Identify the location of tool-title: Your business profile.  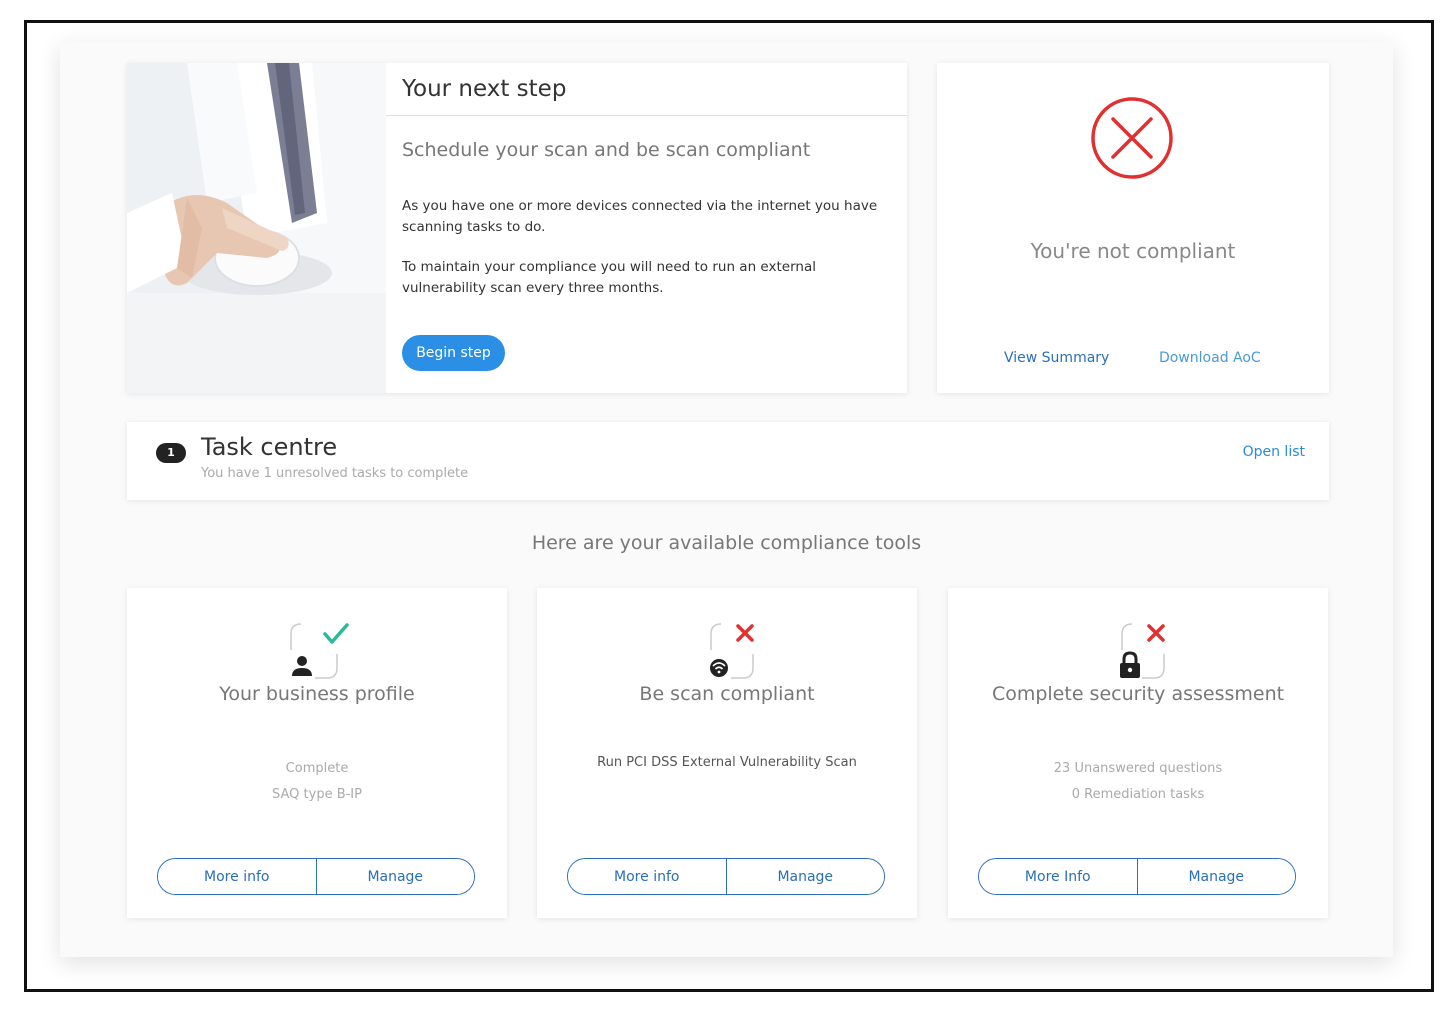
(317, 694).